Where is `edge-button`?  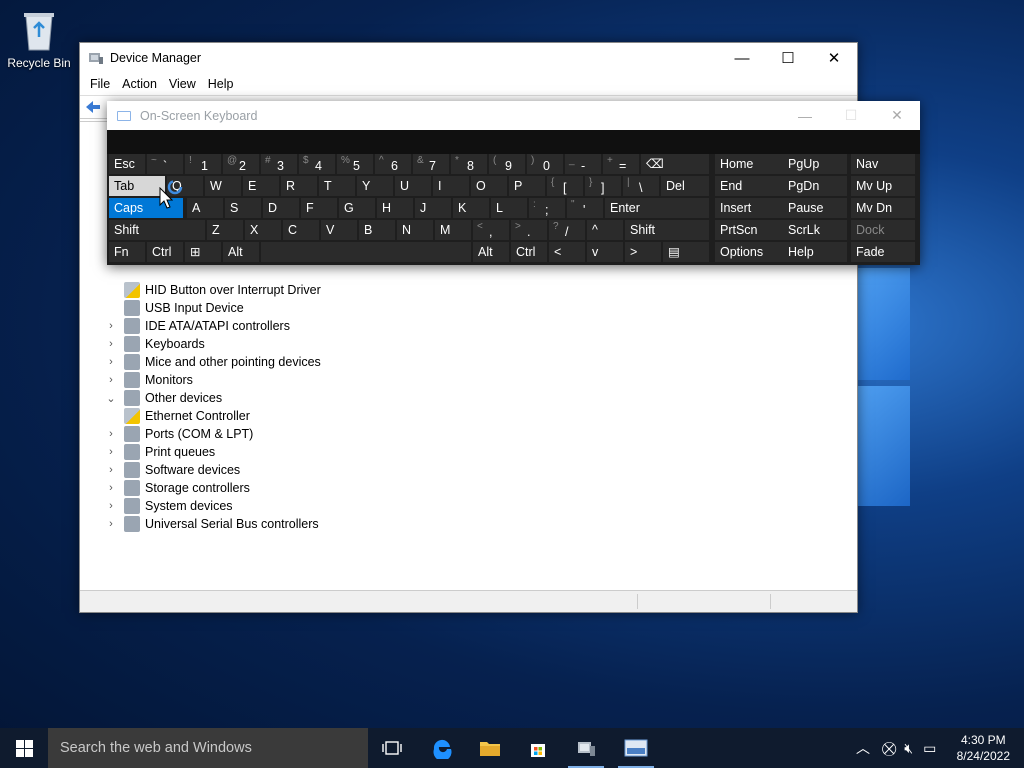 edge-button is located at coordinates (442, 748).